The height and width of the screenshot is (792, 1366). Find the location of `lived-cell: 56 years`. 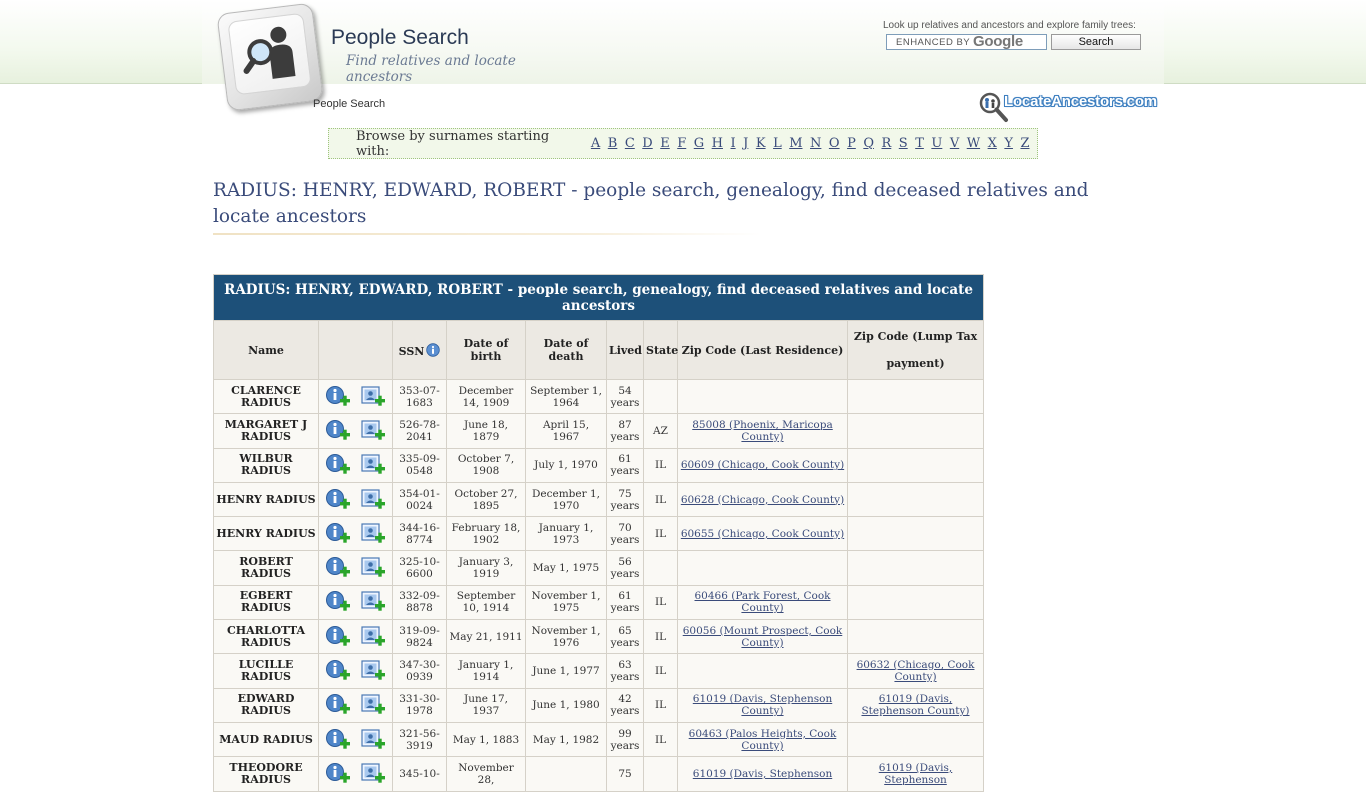

lived-cell: 56 years is located at coordinates (625, 568).